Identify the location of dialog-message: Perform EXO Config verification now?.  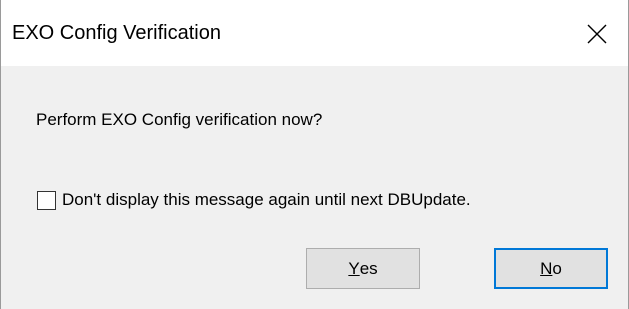
(179, 119).